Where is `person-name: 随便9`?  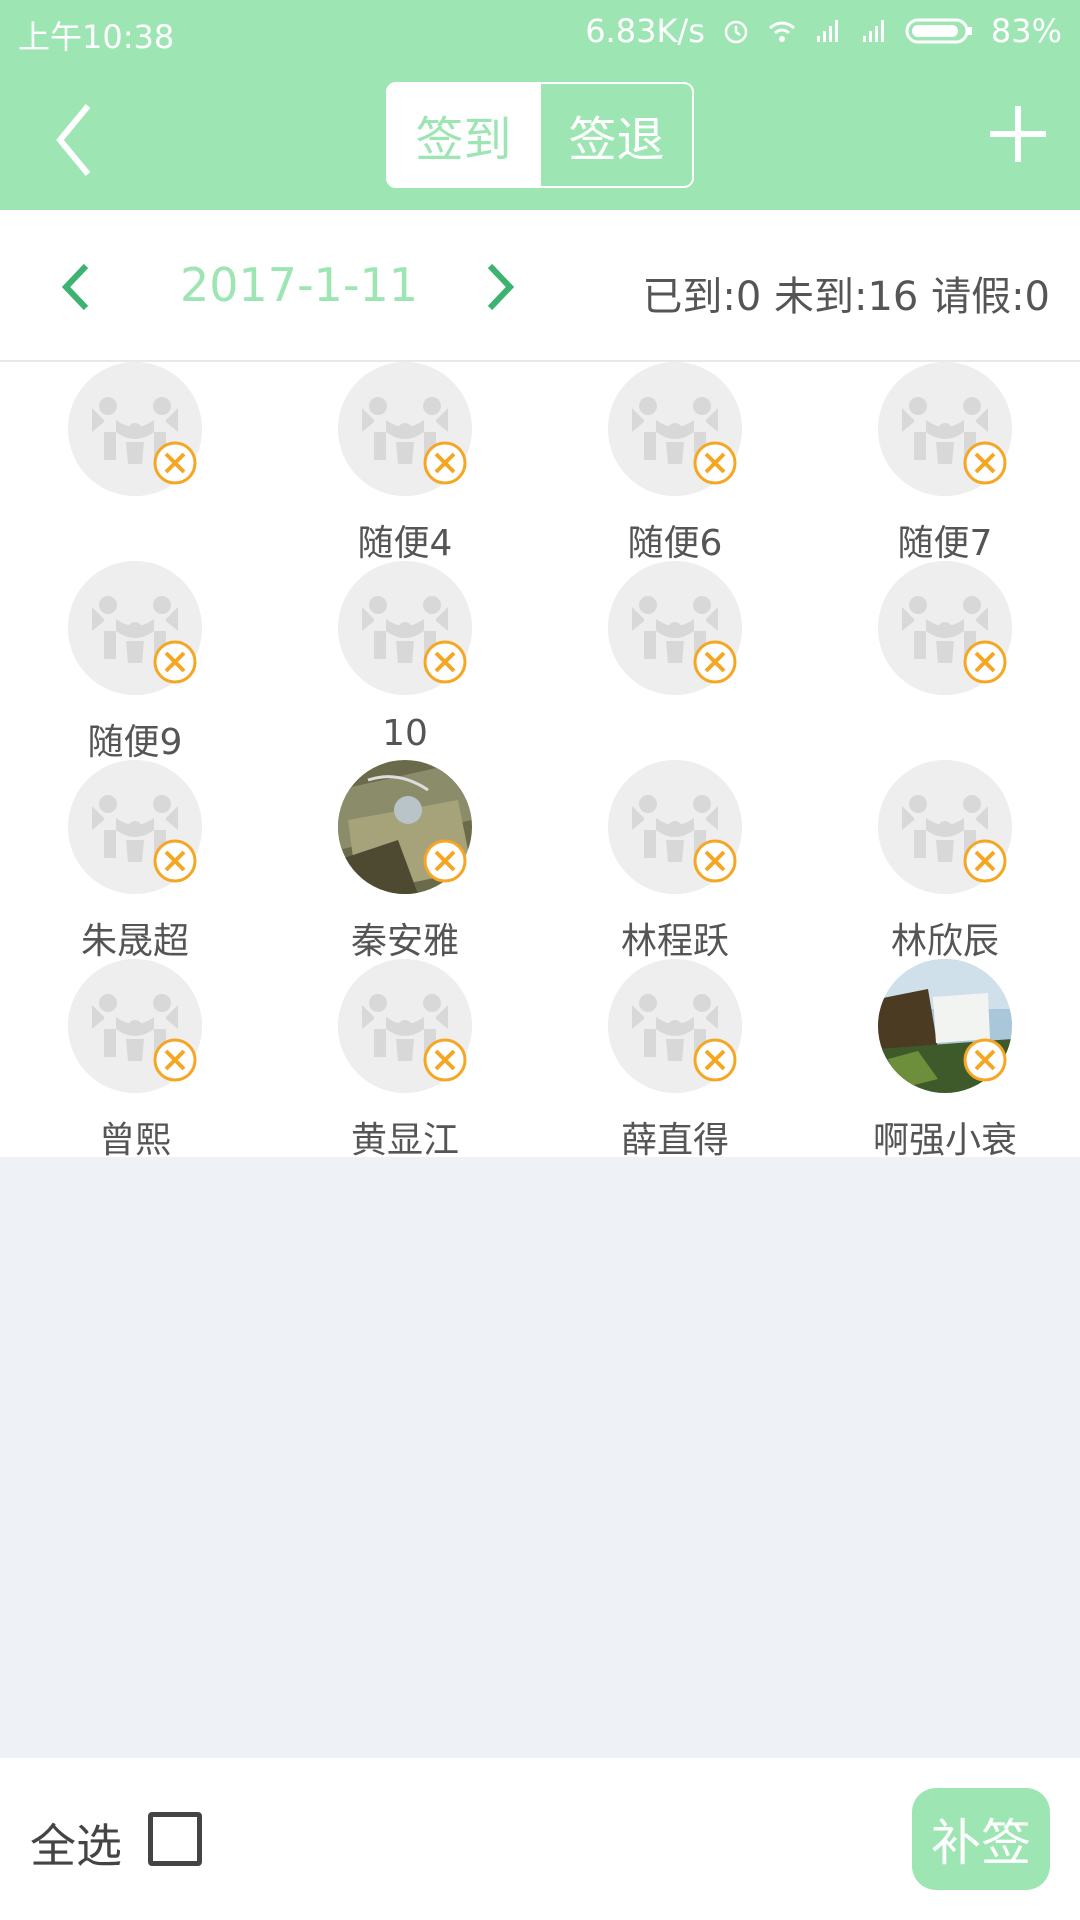 person-name: 随便9 is located at coordinates (135, 742).